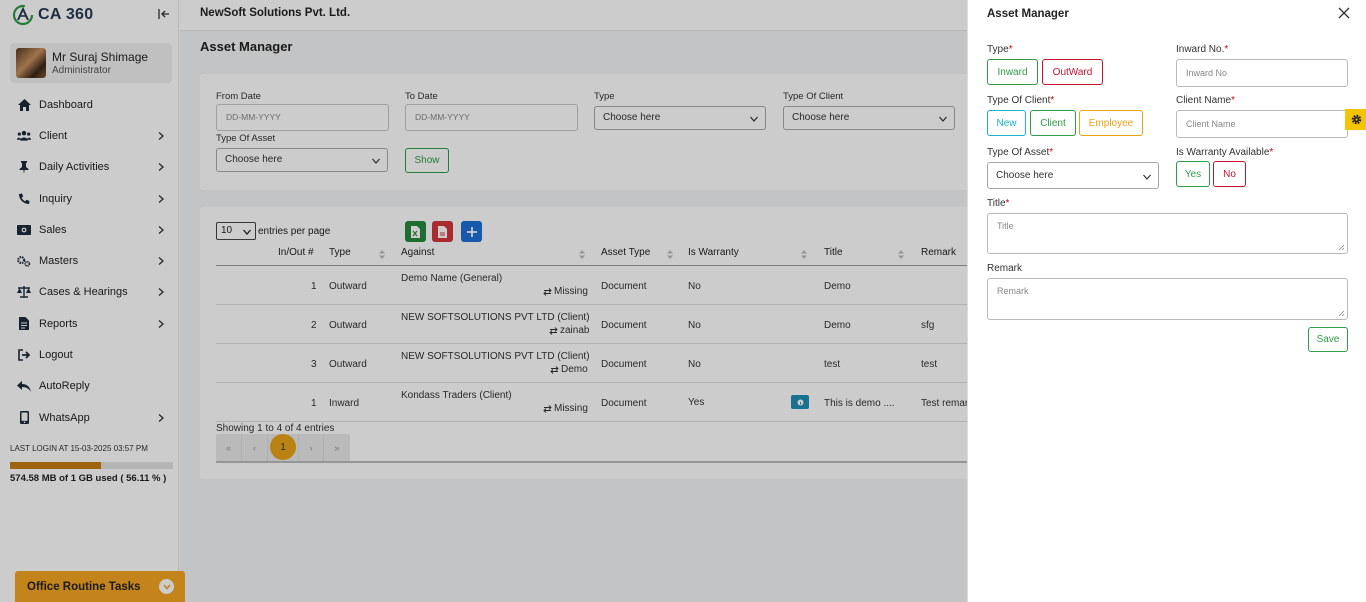  I want to click on type-filter-select: Choose here, so click(680, 118).